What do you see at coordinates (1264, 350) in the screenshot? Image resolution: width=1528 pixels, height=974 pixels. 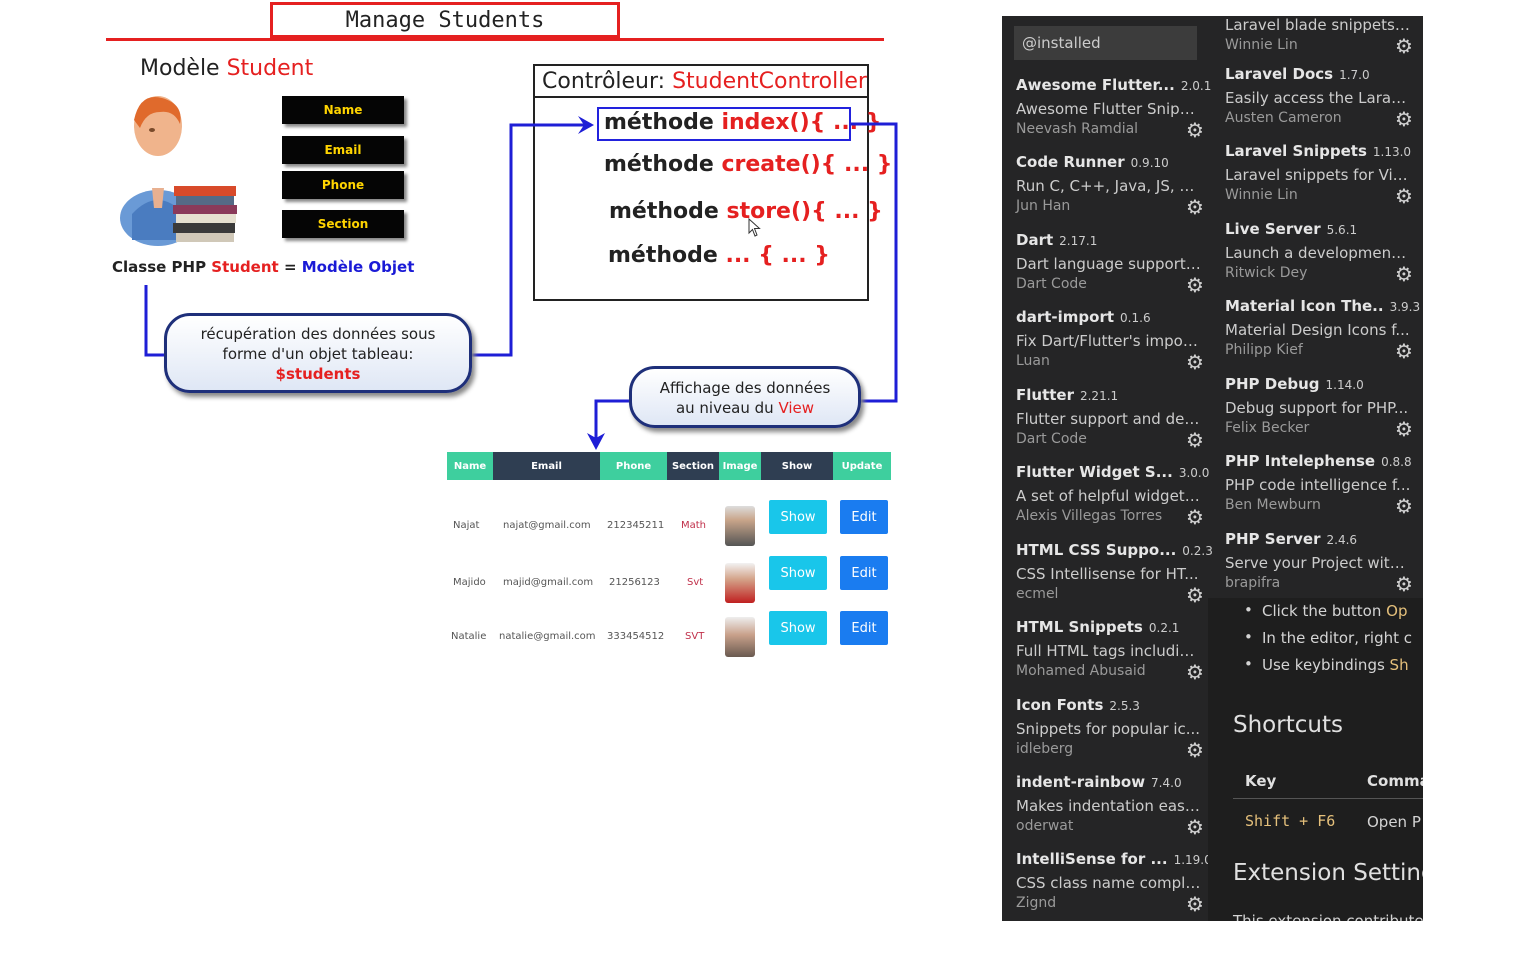 I see `extension-author: Philipp Kief` at bounding box center [1264, 350].